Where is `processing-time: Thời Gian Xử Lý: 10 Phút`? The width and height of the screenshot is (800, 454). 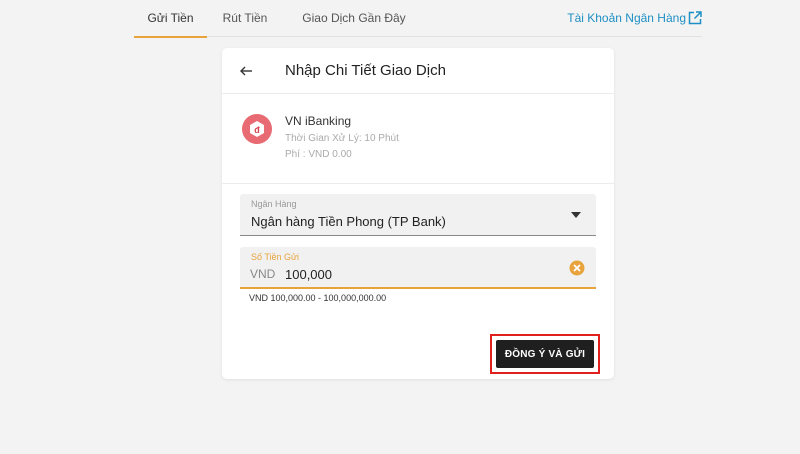 processing-time: Thời Gian Xử Lý: 10 Phút is located at coordinates (342, 138).